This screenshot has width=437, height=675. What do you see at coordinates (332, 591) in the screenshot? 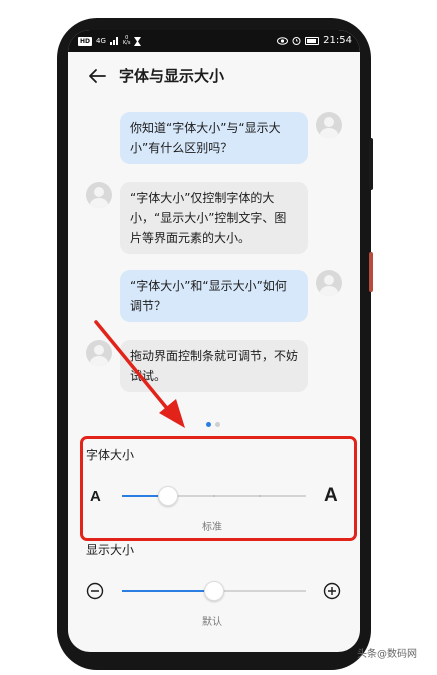
I see `increase-display-size-icon` at bounding box center [332, 591].